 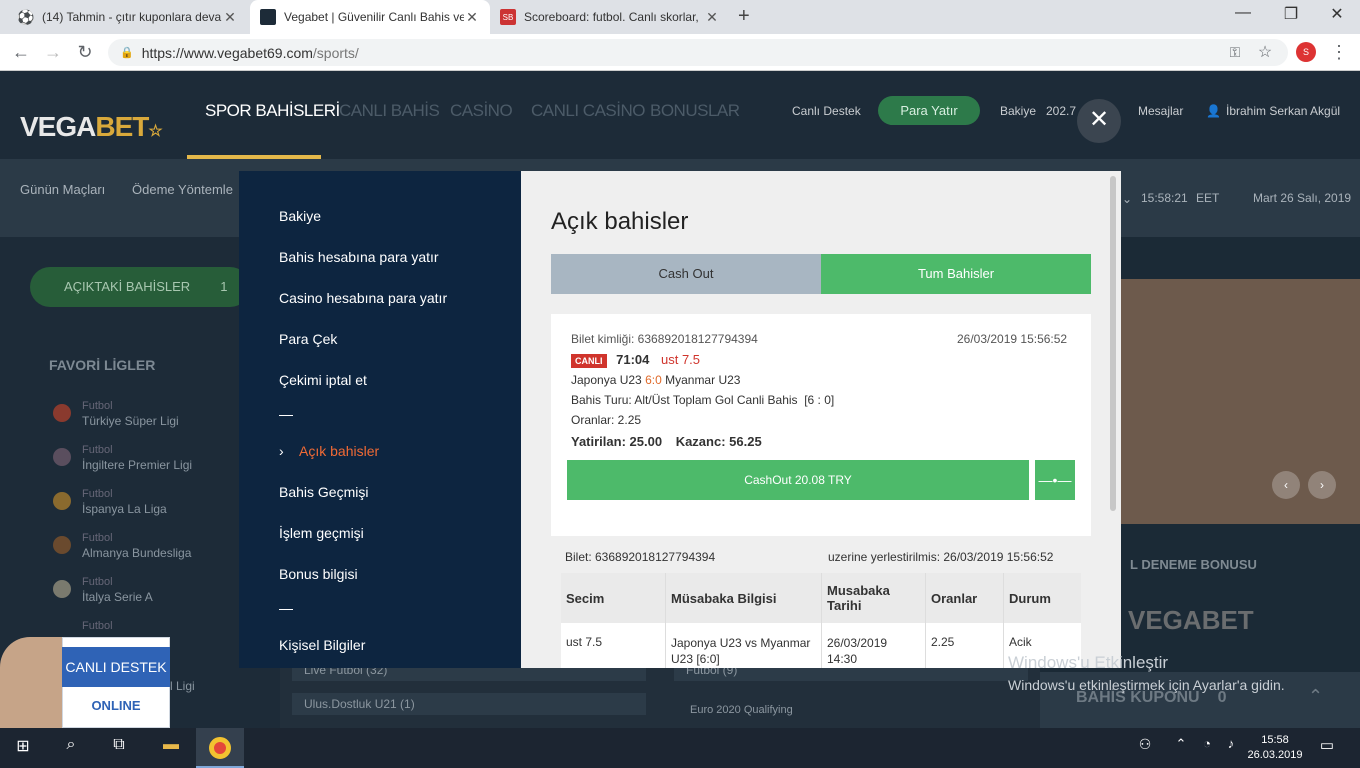 I want to click on menu-bonus-bilgisi: Bonus bilgisi, so click(x=318, y=574).